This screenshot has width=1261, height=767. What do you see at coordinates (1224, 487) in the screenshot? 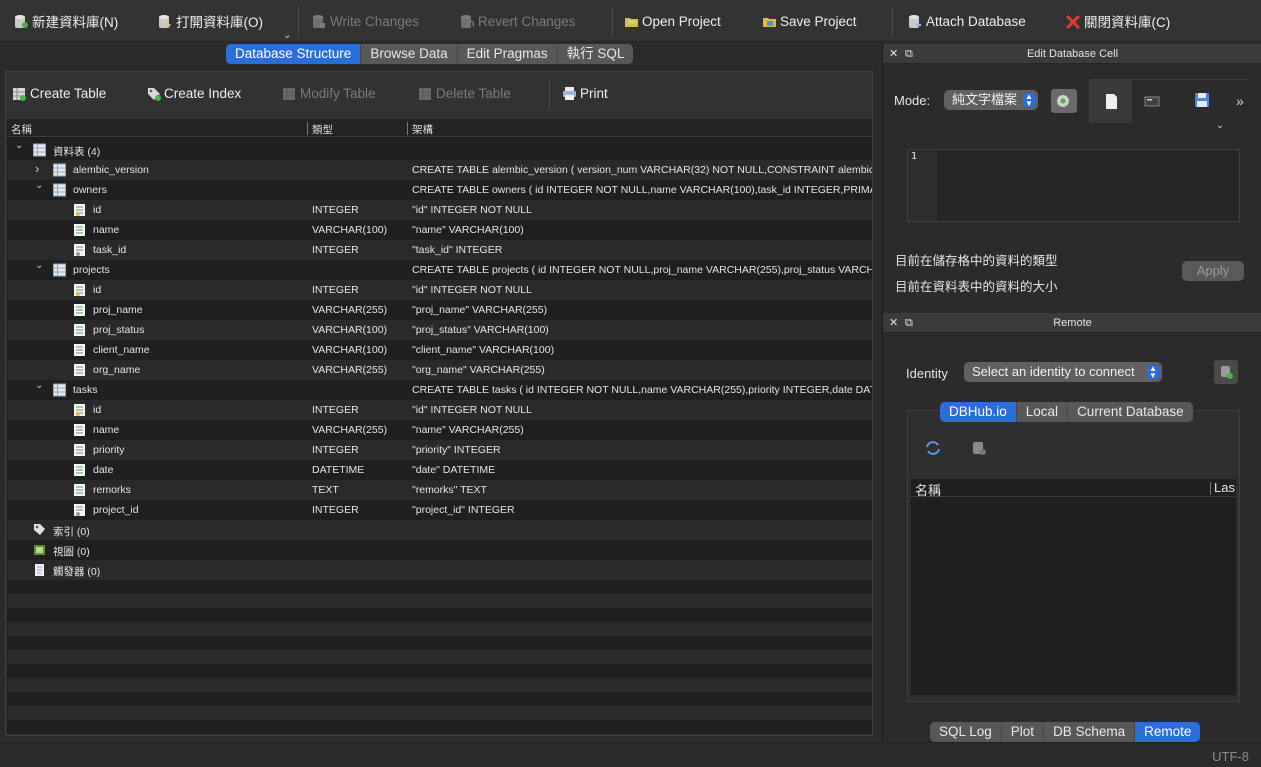
I see `column-header-last-modified: Las` at bounding box center [1224, 487].